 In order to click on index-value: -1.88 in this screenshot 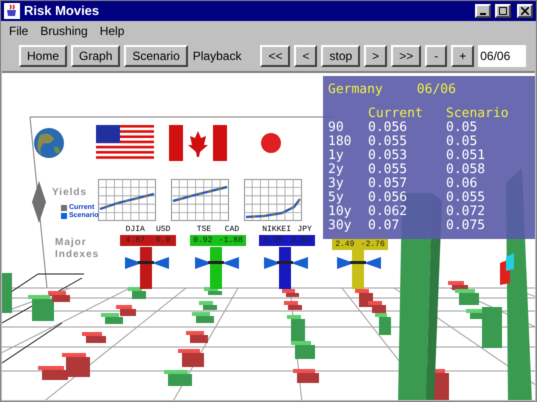, I will do `click(230, 241)`.